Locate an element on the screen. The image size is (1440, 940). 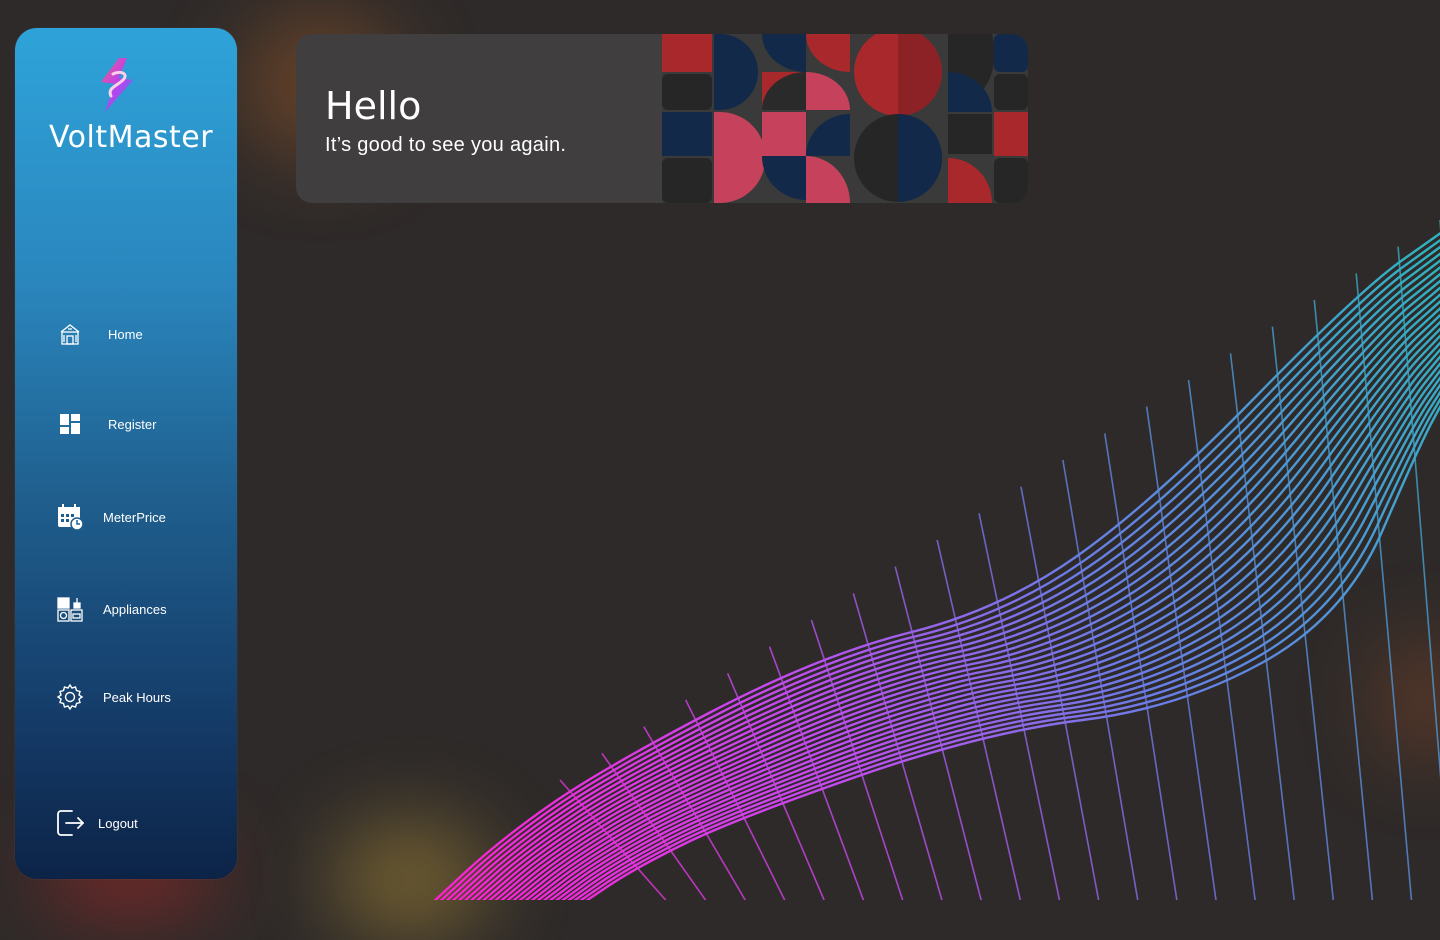
sidebar-item-appliances: Appliances is located at coordinates (110, 609).